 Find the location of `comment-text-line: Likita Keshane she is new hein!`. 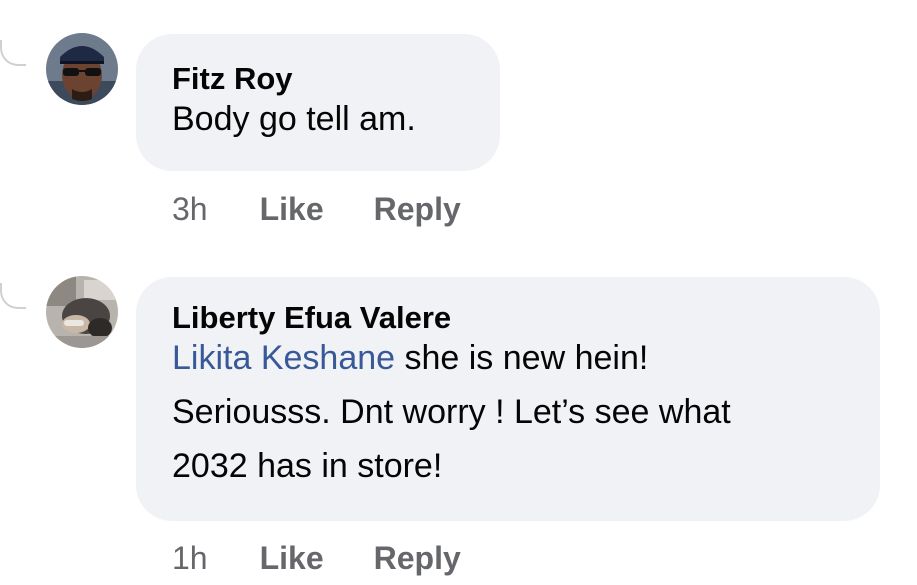

comment-text-line: Likita Keshane she is new hein! is located at coordinates (508, 358).